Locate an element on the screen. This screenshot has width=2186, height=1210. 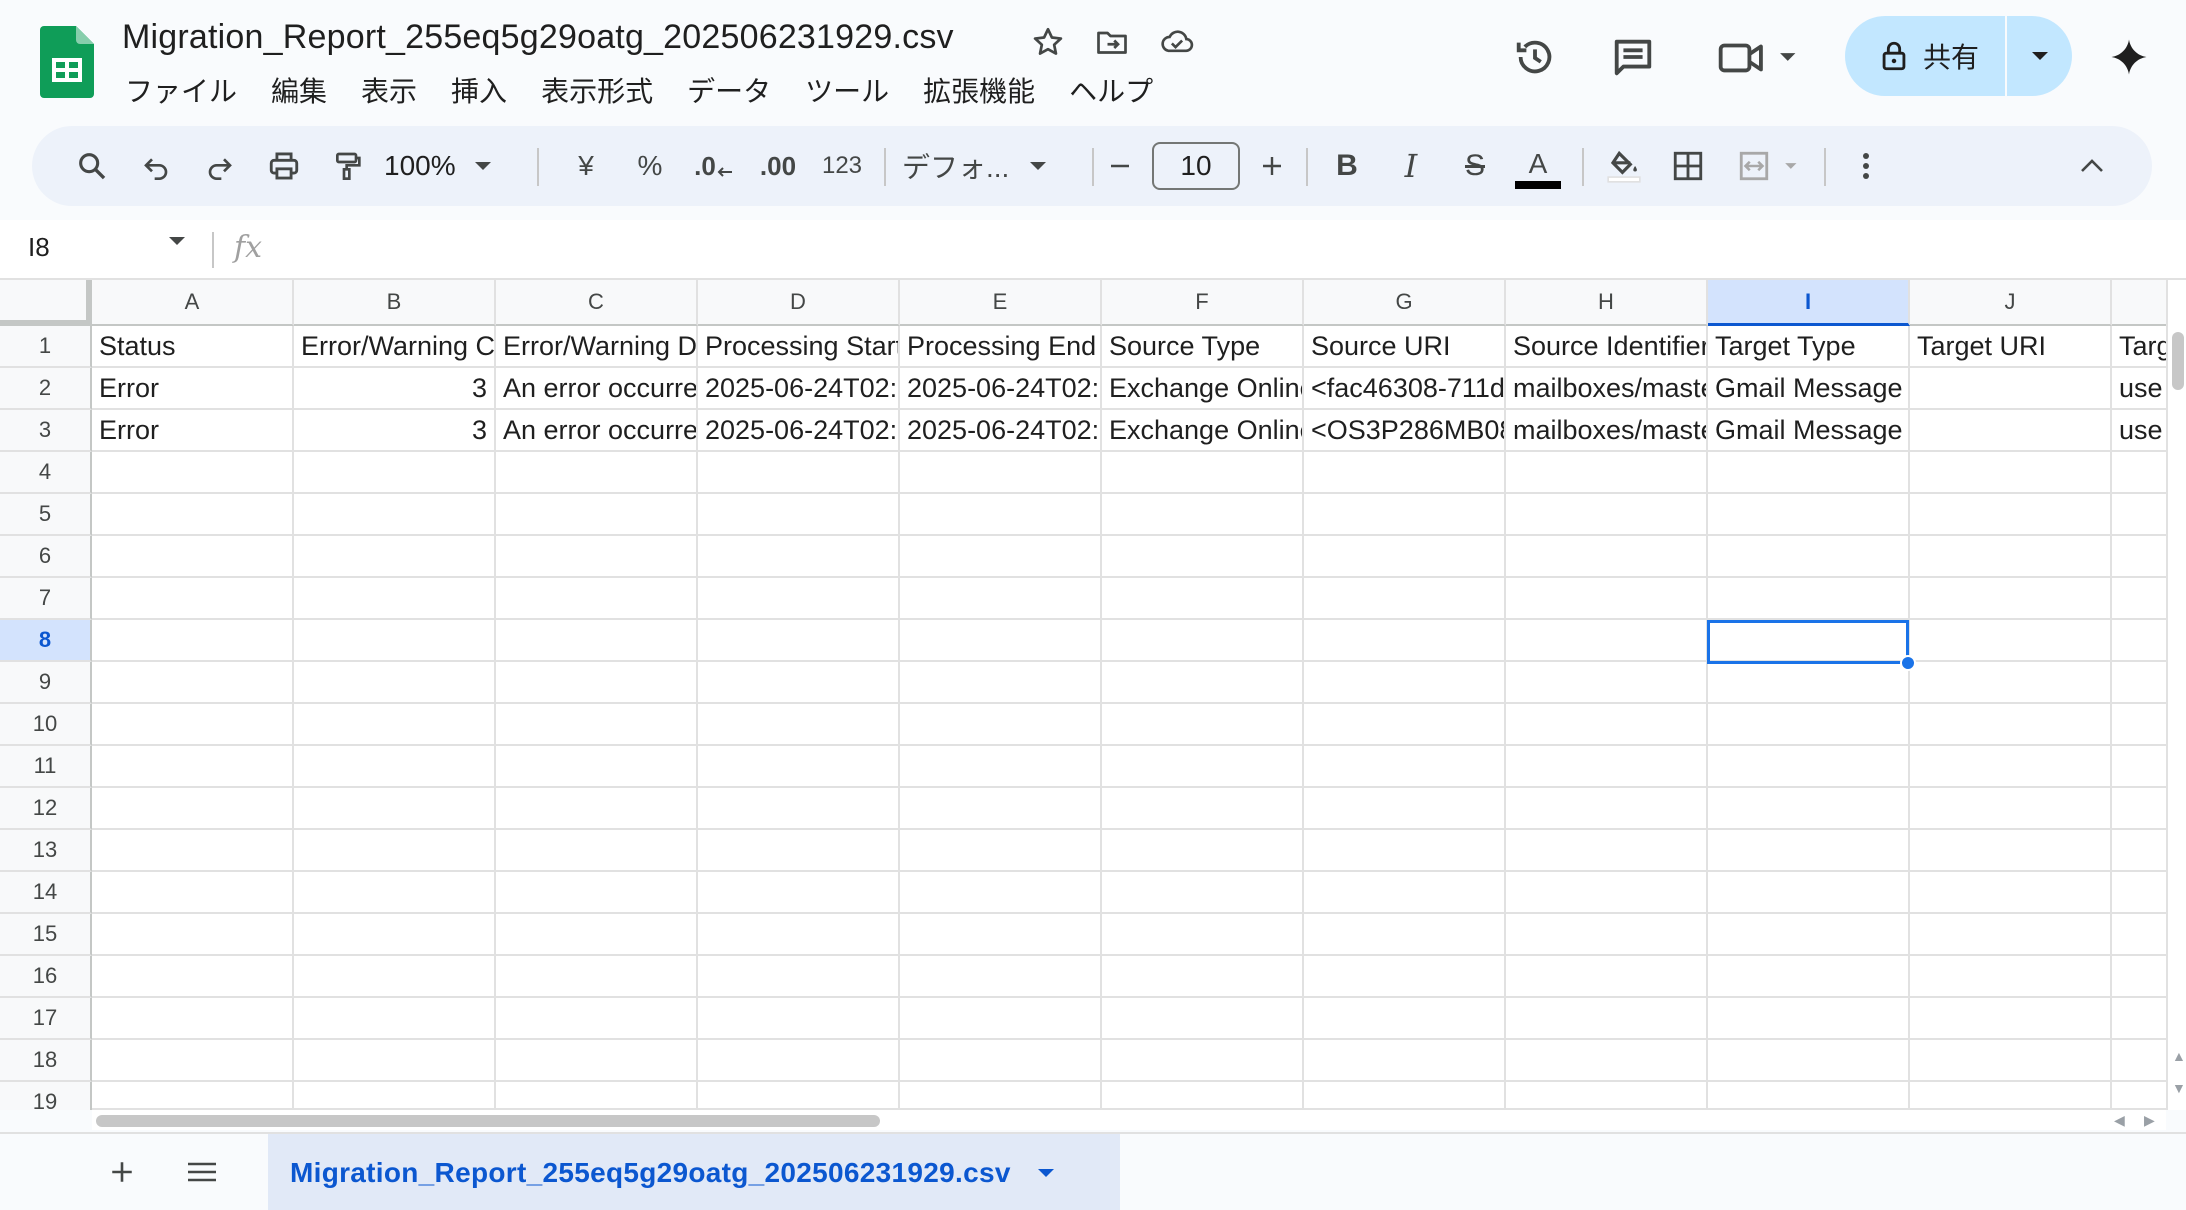
decrease-decimal-button: .0 is located at coordinates (714, 166).